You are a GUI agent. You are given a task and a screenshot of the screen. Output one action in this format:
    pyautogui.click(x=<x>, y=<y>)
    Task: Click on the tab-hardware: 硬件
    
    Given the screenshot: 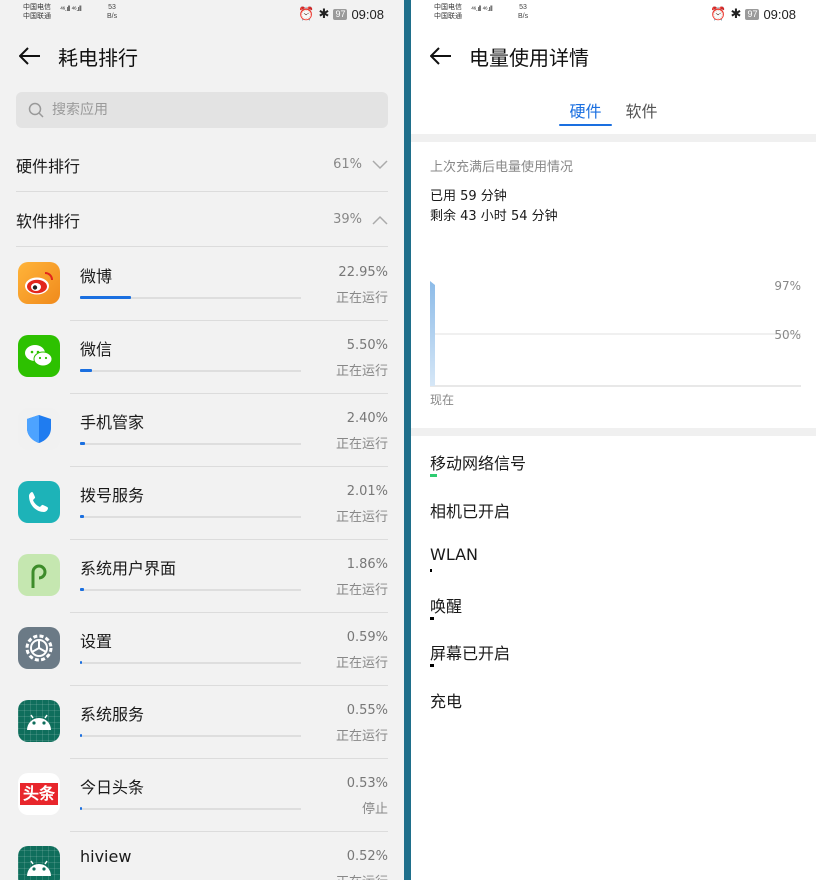 What is the action you would take?
    pyautogui.click(x=585, y=111)
    